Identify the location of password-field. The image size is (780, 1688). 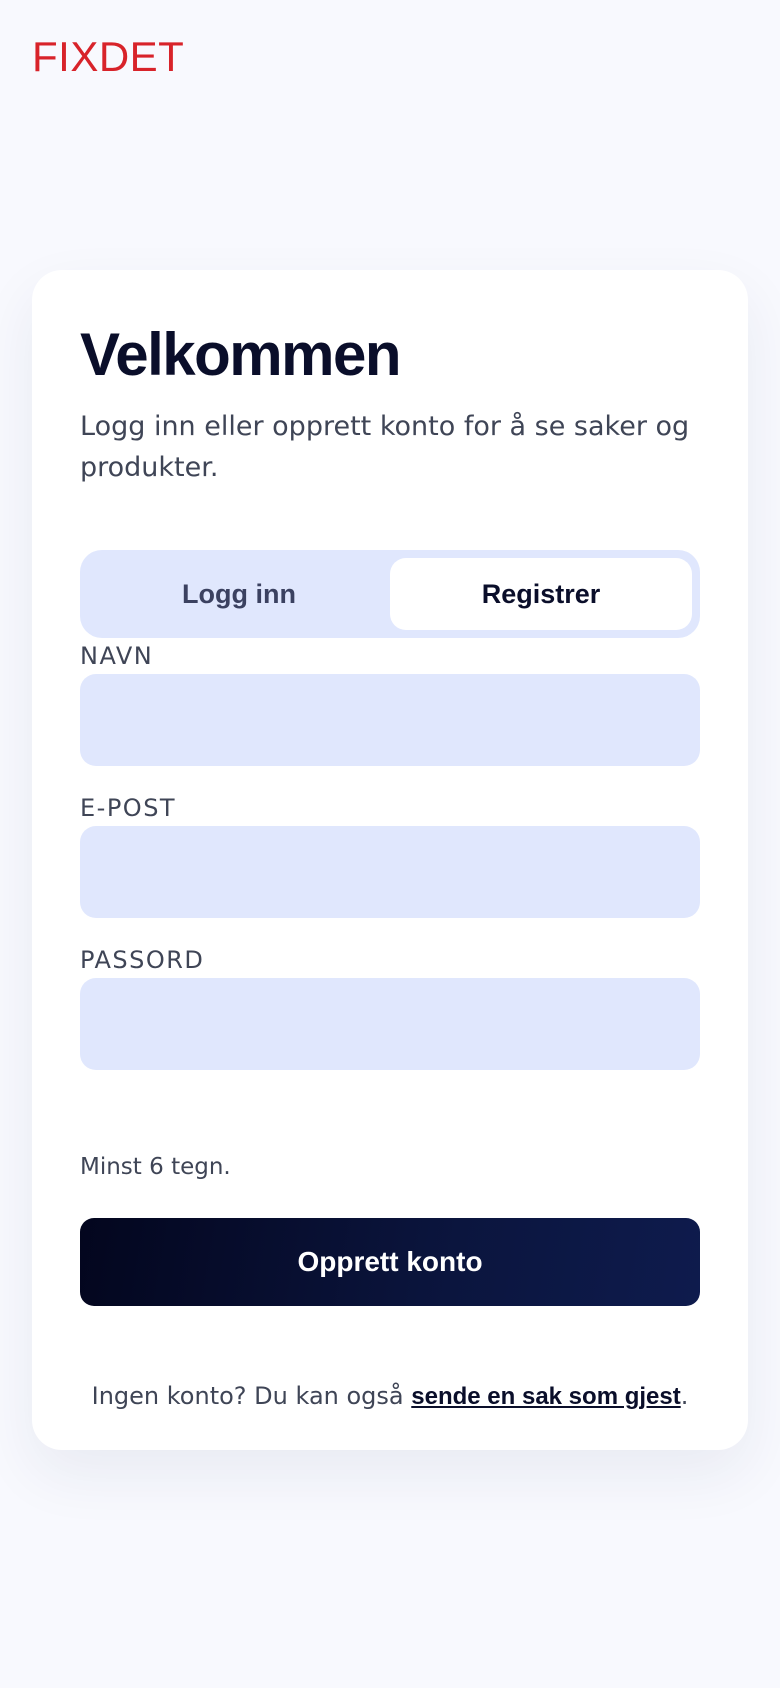
(390, 1024).